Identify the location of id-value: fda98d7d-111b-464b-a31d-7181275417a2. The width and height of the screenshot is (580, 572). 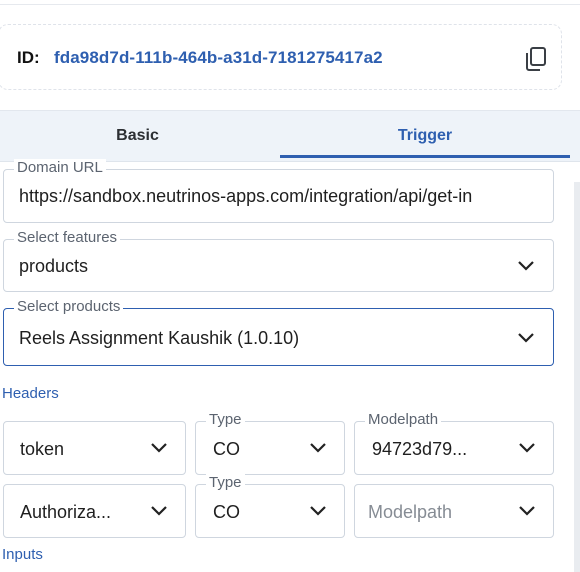
(218, 57).